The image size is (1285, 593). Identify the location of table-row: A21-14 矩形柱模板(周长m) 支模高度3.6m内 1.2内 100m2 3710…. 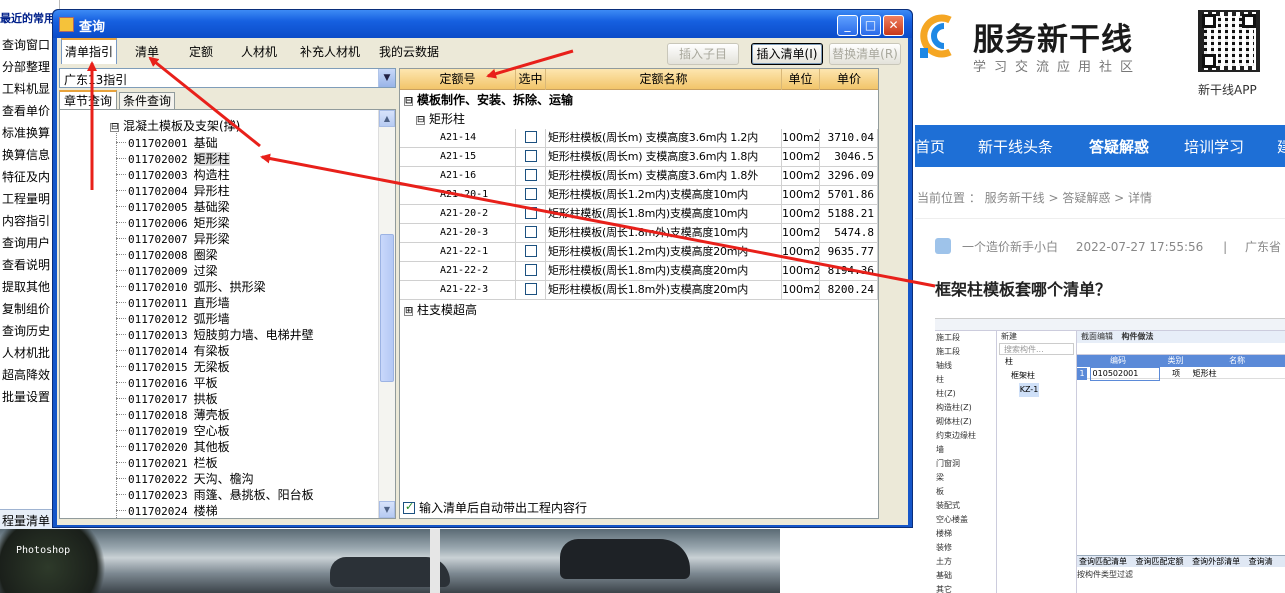
(639, 138).